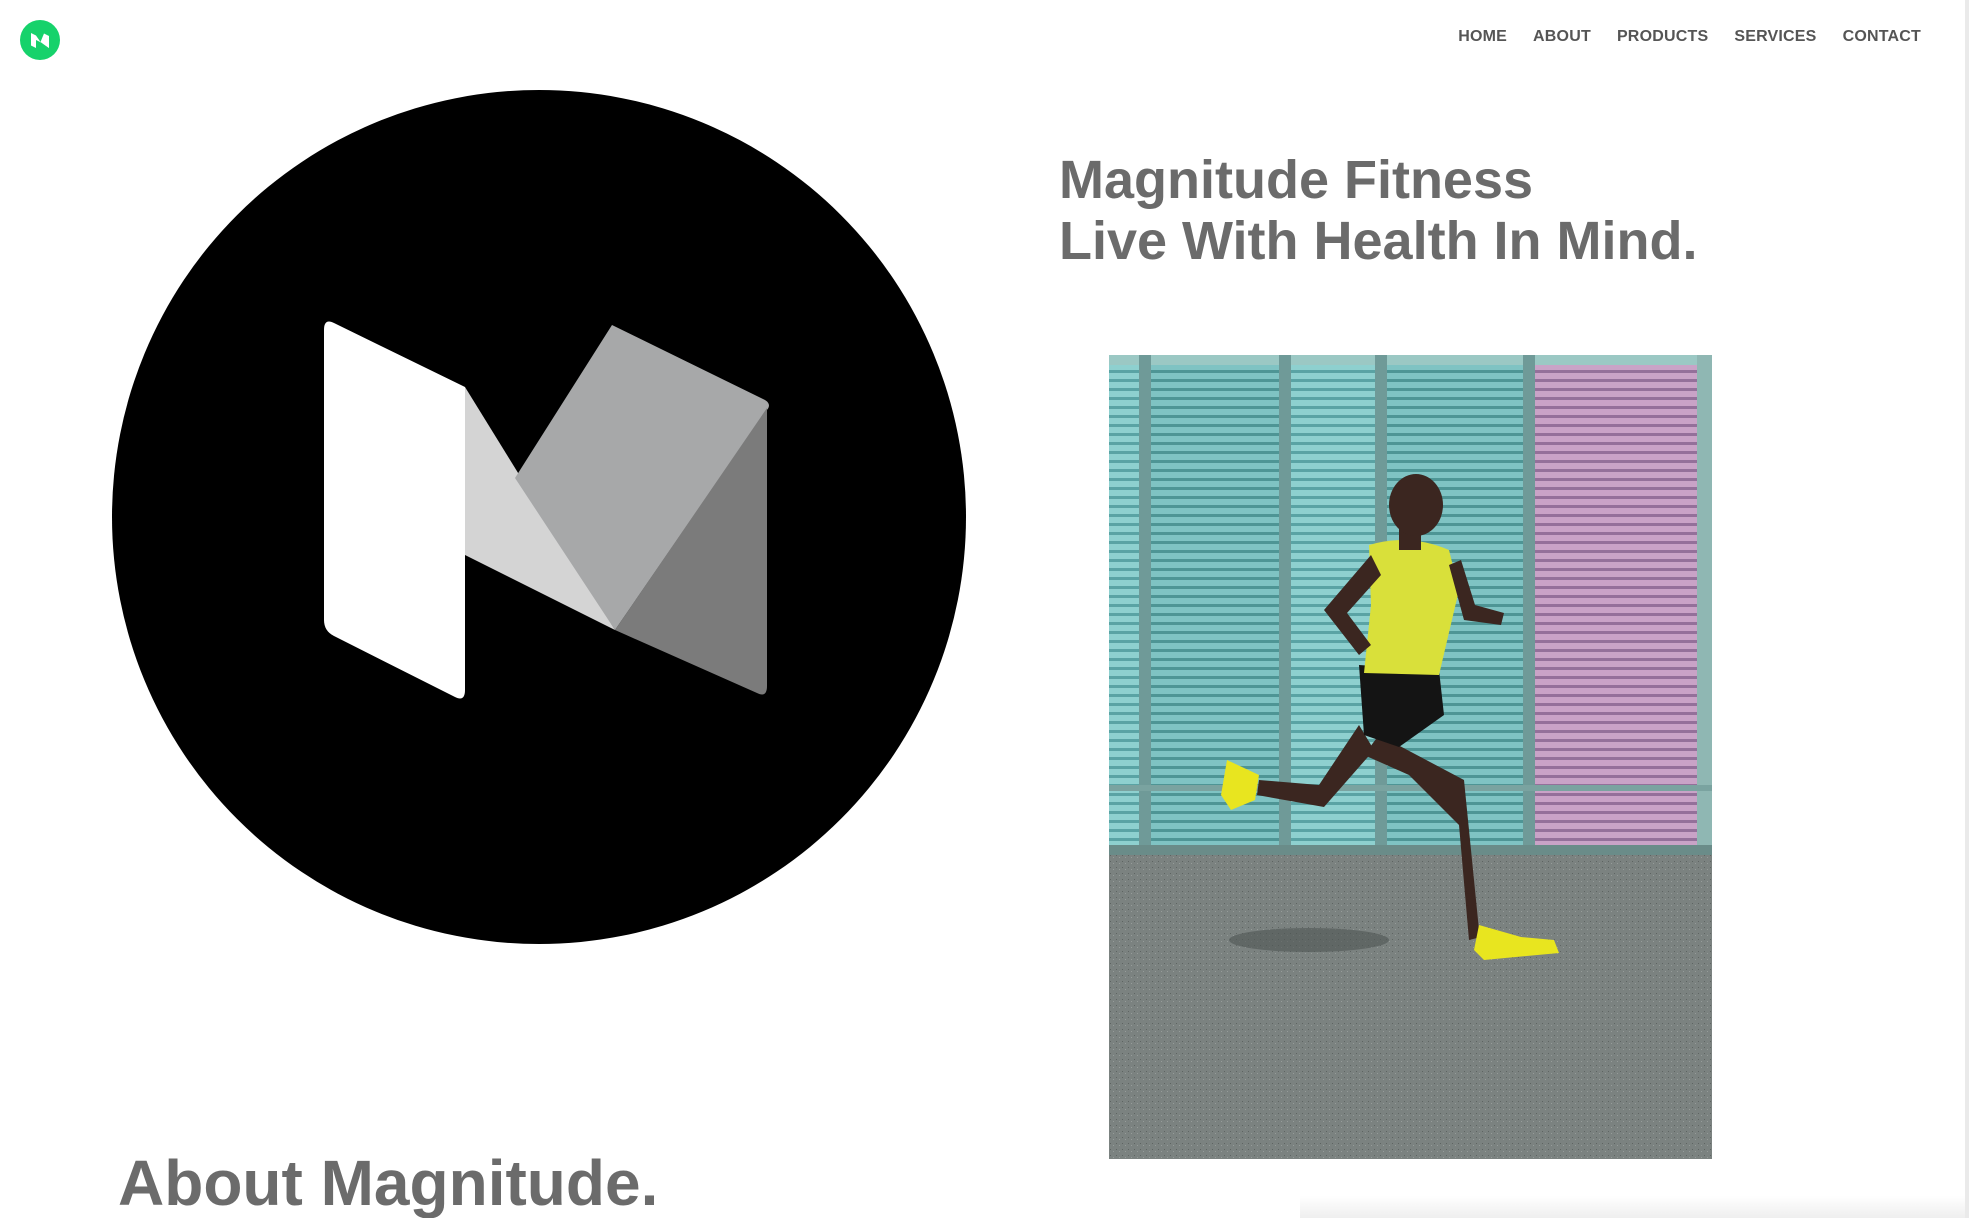 This screenshot has height=1218, width=1969. What do you see at coordinates (388, 1182) in the screenshot?
I see `about-heading: About Magnitude.` at bounding box center [388, 1182].